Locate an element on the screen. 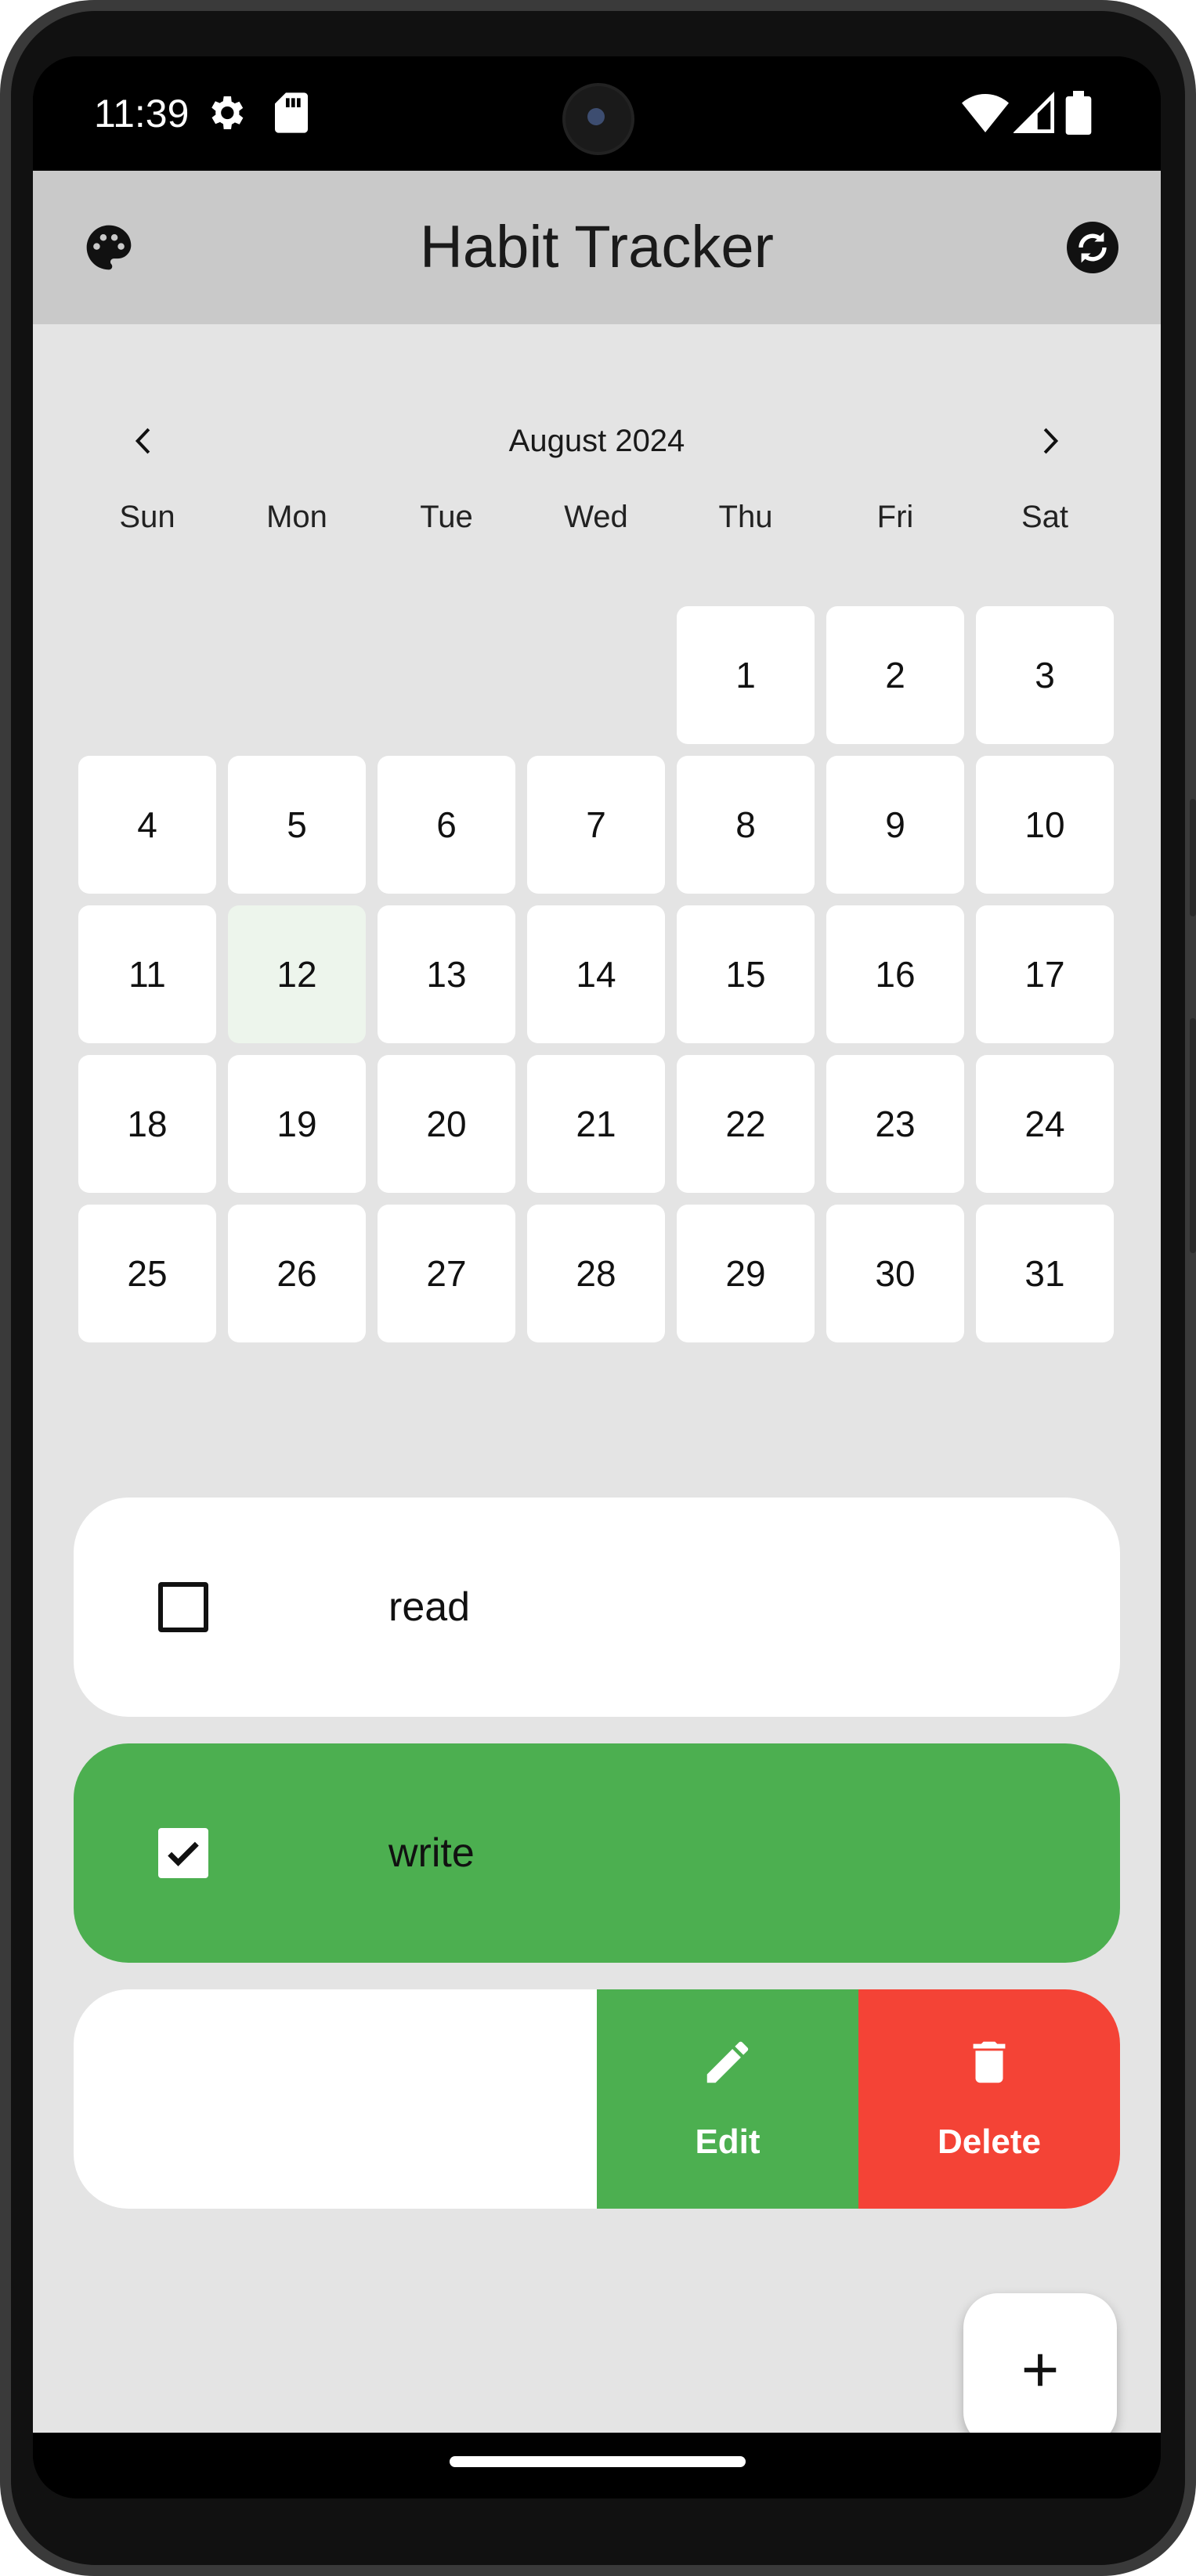  settings-gear-icon is located at coordinates (226, 115).